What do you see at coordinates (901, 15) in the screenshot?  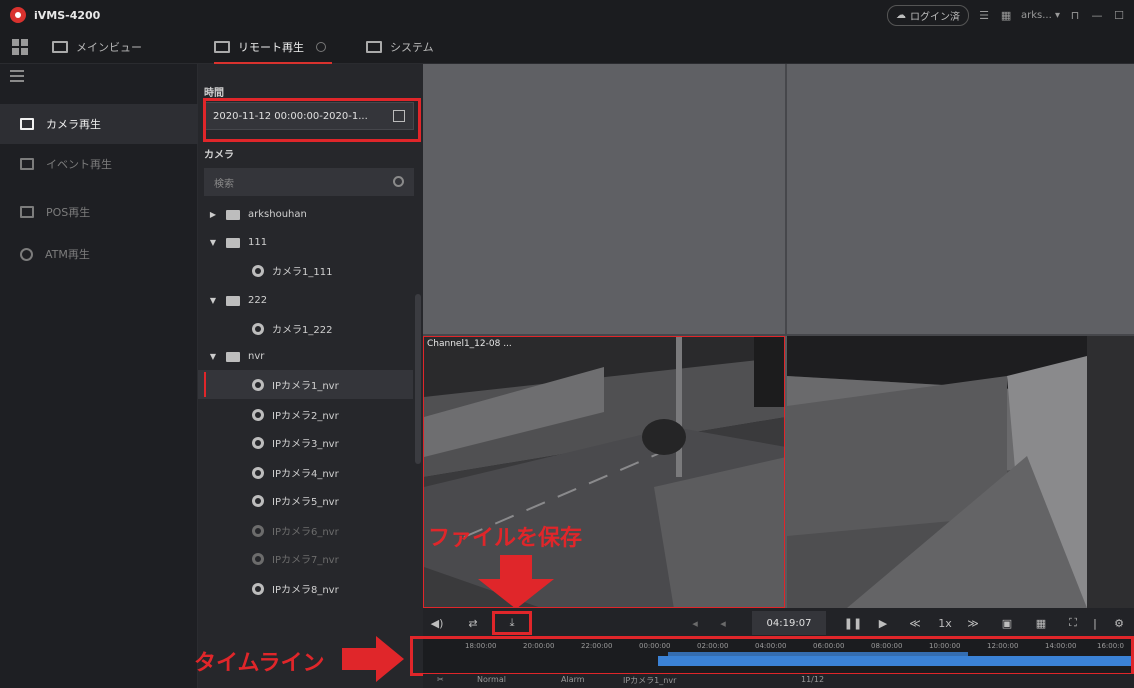 I see `cloud-icon: ☁` at bounding box center [901, 15].